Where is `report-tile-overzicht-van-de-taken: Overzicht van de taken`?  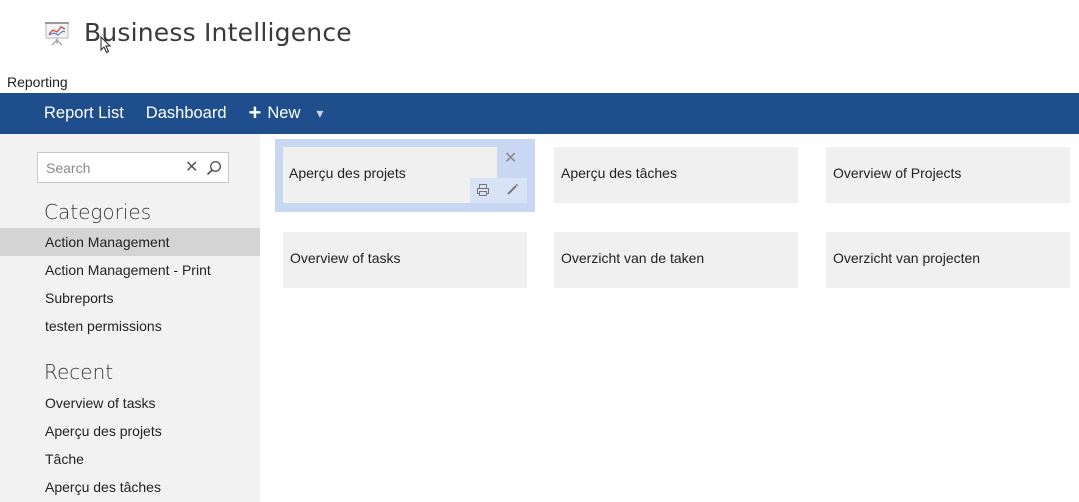 report-tile-overzicht-van-de-taken: Overzicht van de taken is located at coordinates (676, 260).